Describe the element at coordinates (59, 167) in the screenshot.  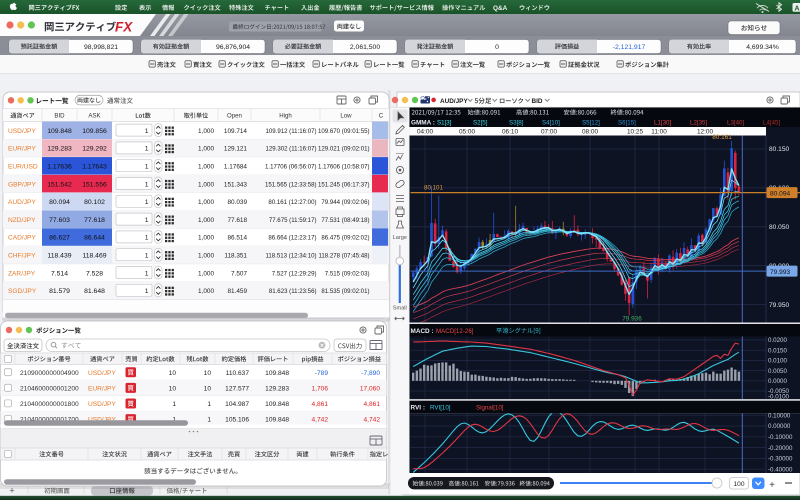
I see `svg-text: 1.17636` at that location.